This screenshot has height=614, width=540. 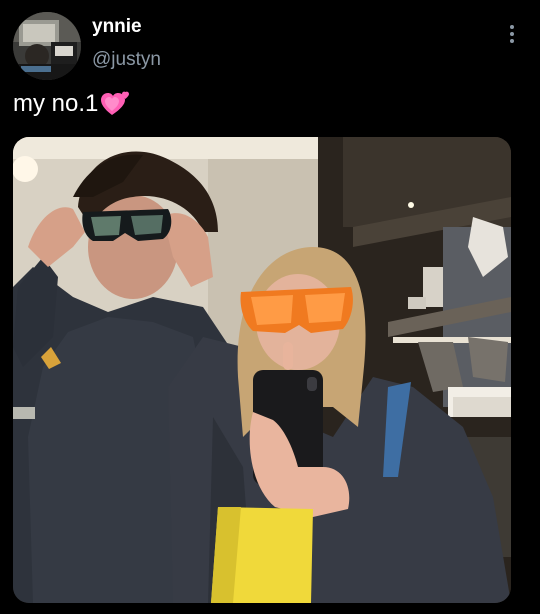 What do you see at coordinates (56, 103) in the screenshot?
I see `tweet-text-content: my no.1` at bounding box center [56, 103].